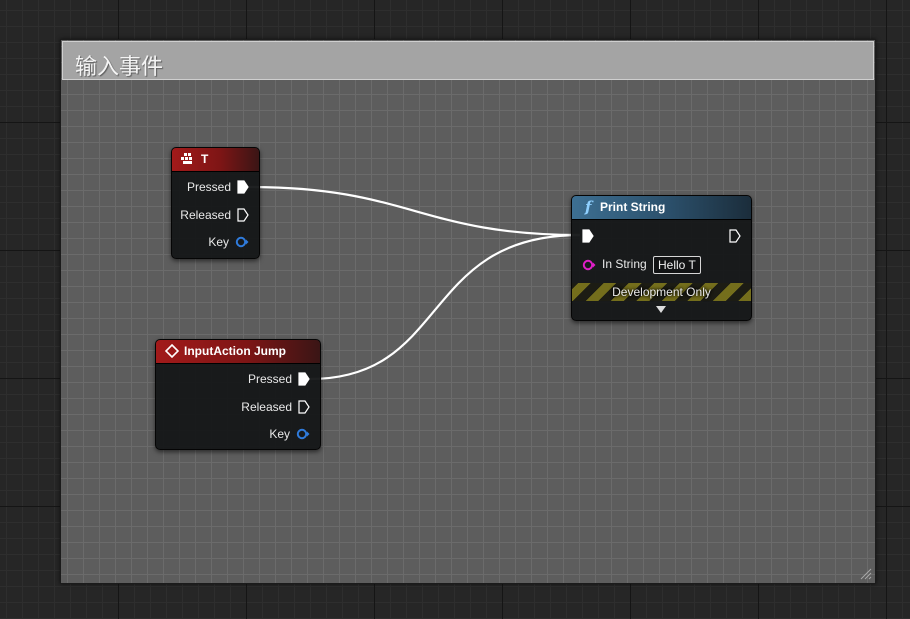 The height and width of the screenshot is (619, 910). Describe the element at coordinates (588, 236) in the screenshot. I see `exec-in-pin-icon` at that location.